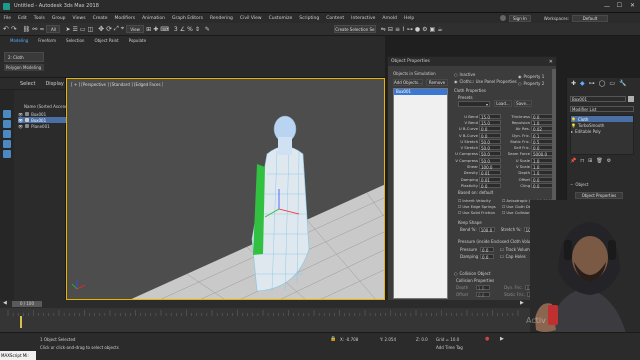 The image size is (640, 360). Describe the element at coordinates (573, 83) in the screenshot. I see `create-tab-icon: ✚` at that location.